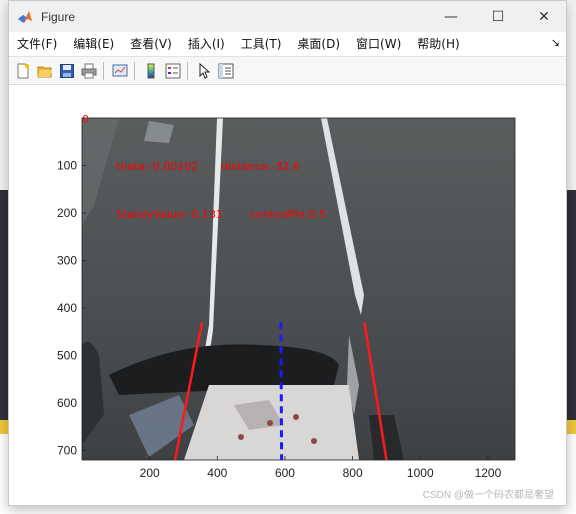 Image resolution: width=576 pixels, height=514 pixels. I want to click on new-figure-icon, so click(23, 71).